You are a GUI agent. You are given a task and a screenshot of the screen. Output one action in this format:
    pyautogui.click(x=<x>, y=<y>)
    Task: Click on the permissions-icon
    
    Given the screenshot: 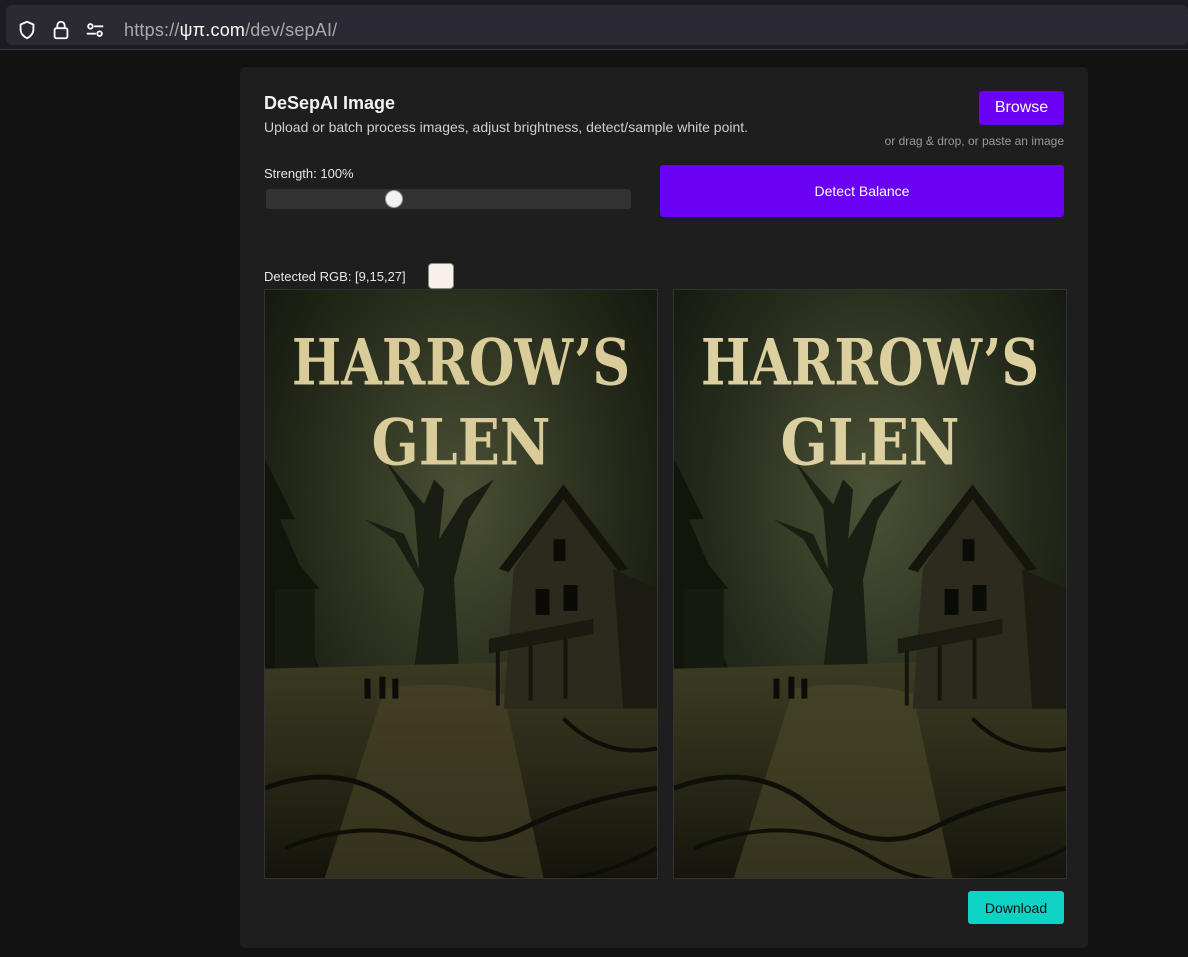 What is the action you would take?
    pyautogui.click(x=95, y=30)
    